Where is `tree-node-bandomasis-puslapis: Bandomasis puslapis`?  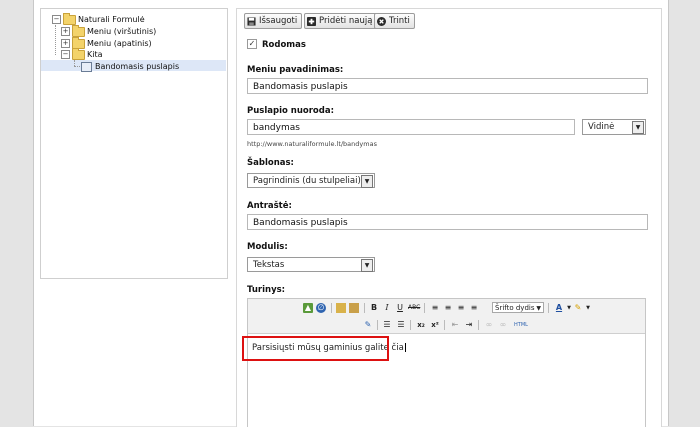 tree-node-bandomasis-puslapis: Bandomasis puslapis is located at coordinates (130, 66).